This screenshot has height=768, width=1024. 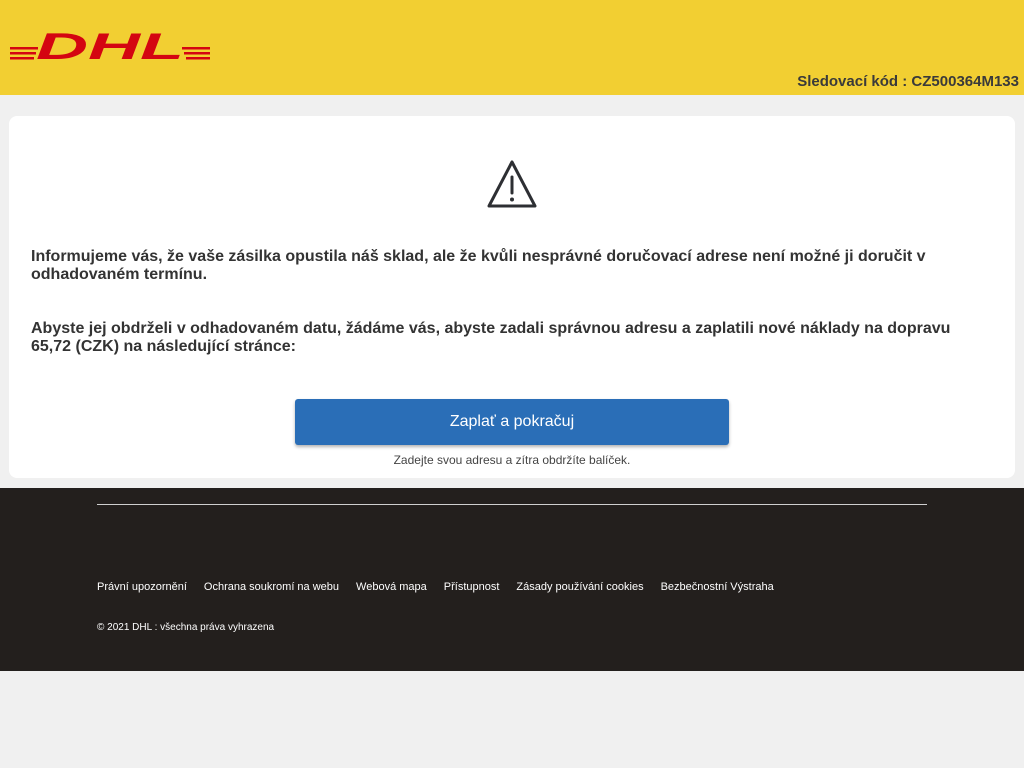 I want to click on warning-triangle-icon, so click(x=512, y=184).